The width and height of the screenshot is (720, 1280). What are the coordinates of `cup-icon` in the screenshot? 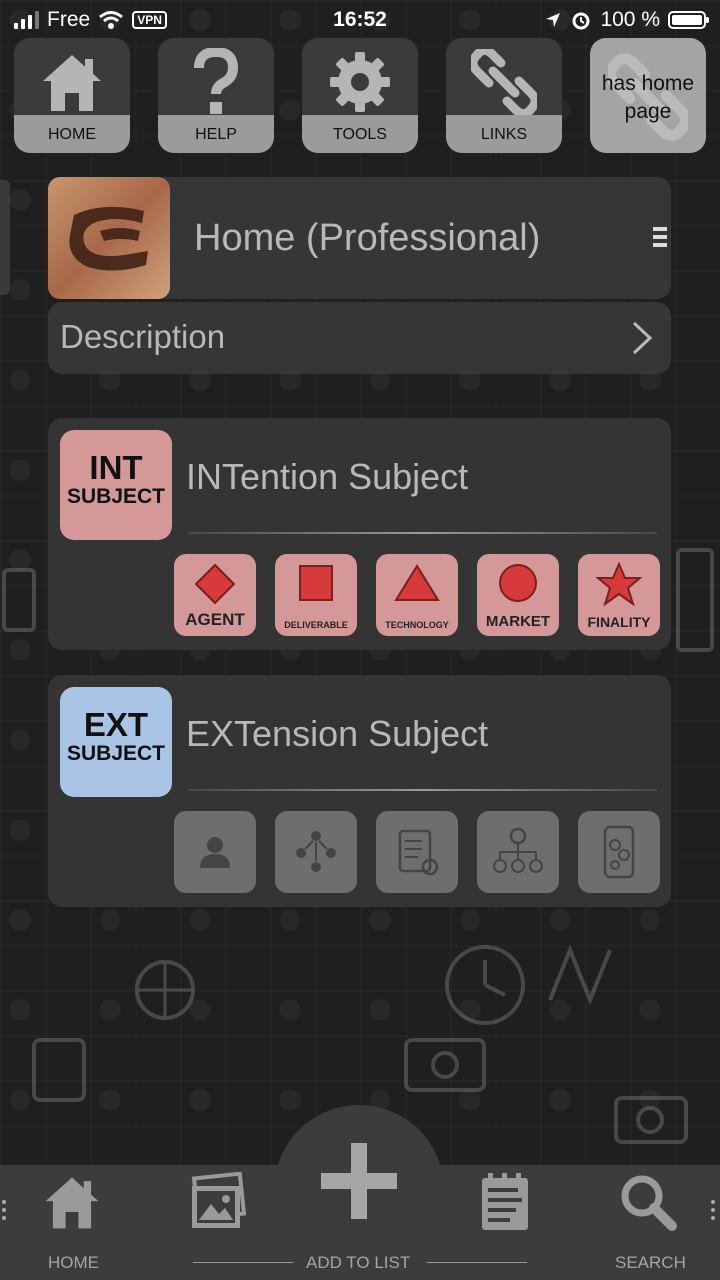 It's located at (59, 1070).